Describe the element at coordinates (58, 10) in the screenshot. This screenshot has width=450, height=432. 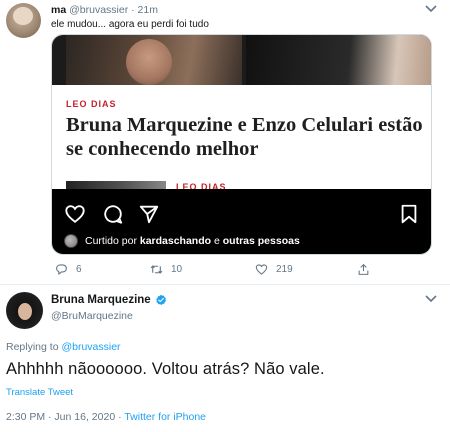
I see `author-name: ma` at that location.